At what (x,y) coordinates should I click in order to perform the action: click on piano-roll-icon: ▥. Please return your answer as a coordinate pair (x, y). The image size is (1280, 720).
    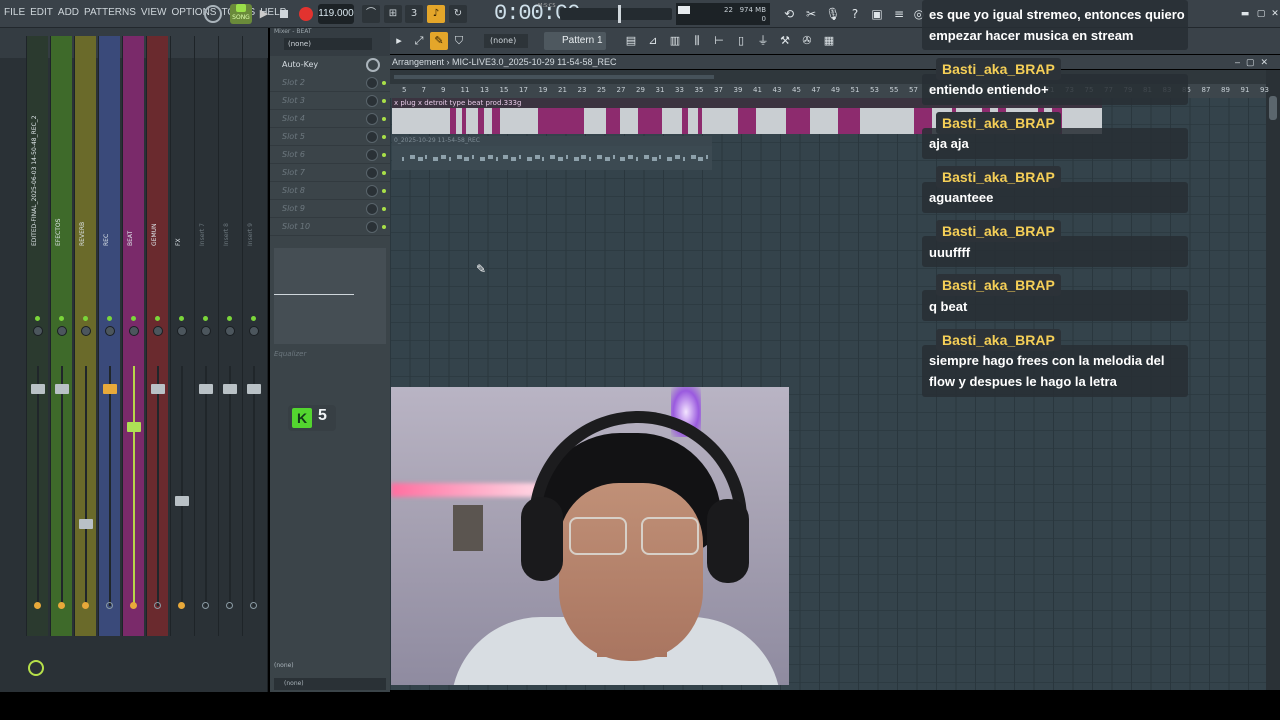
    Looking at the image, I should click on (675, 41).